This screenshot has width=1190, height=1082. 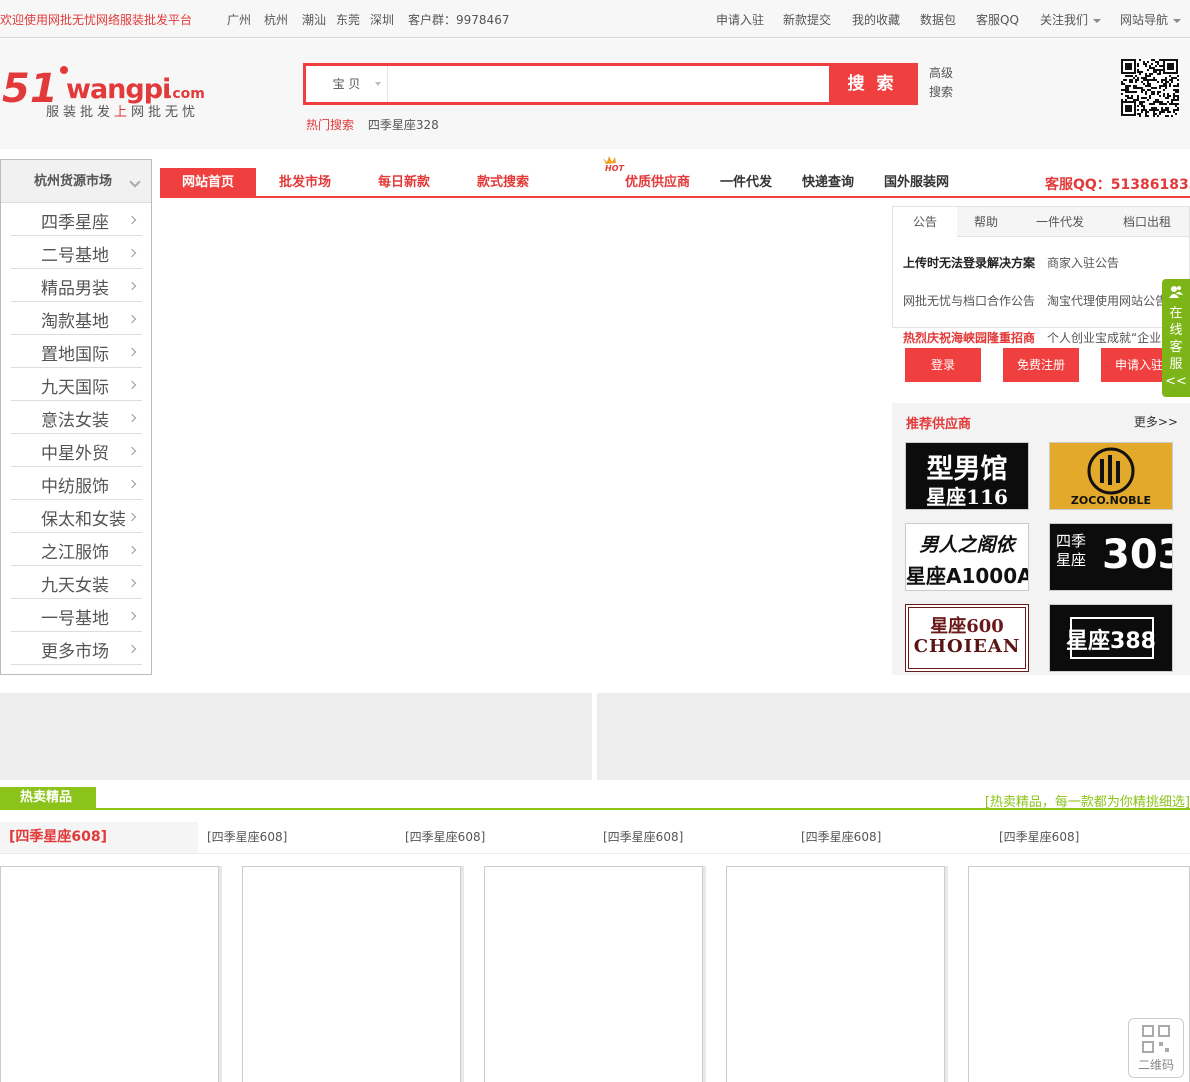 What do you see at coordinates (1156, 421) in the screenshot?
I see `suppliers-more-link: 更多>>` at bounding box center [1156, 421].